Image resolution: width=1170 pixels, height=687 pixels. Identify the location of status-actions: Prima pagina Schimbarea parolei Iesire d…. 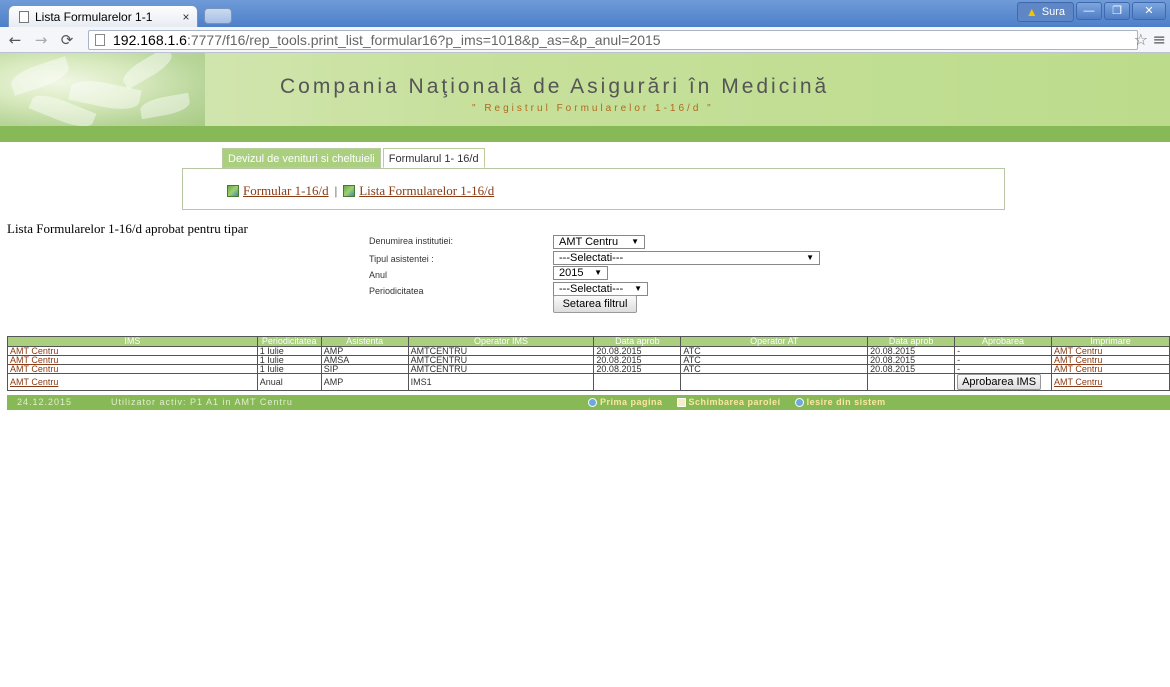
(737, 402).